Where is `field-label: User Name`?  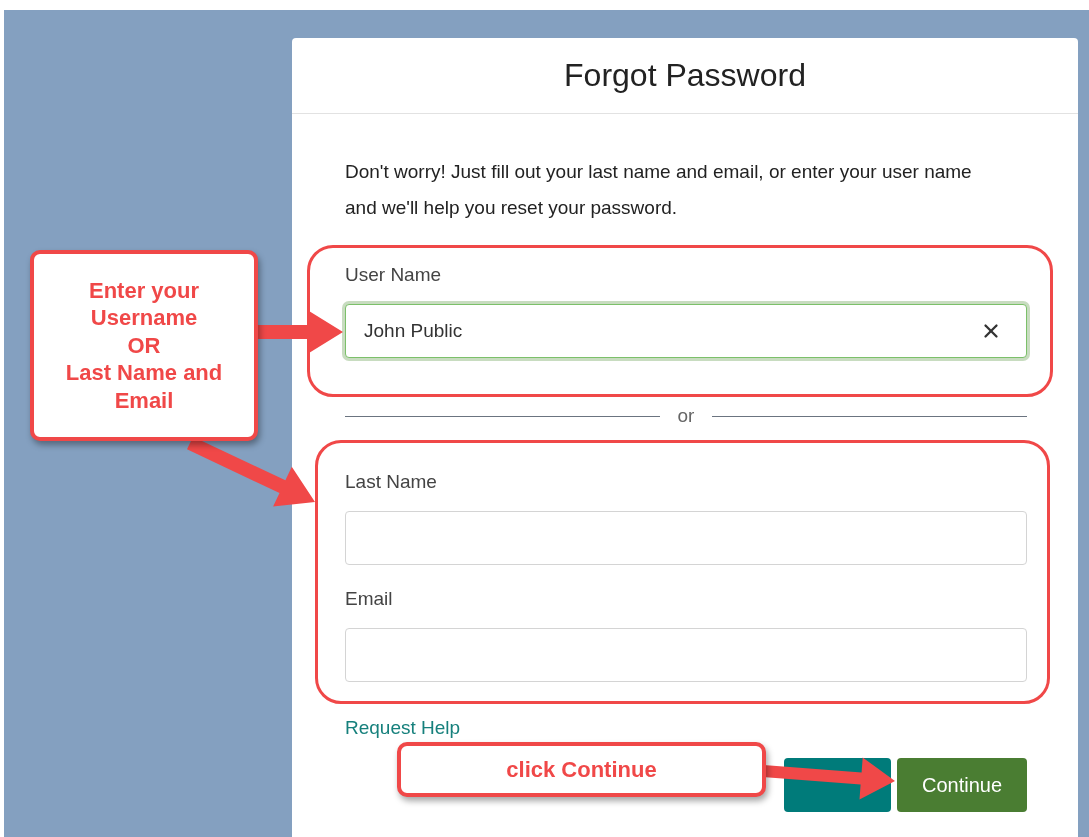 field-label: User Name is located at coordinates (393, 275).